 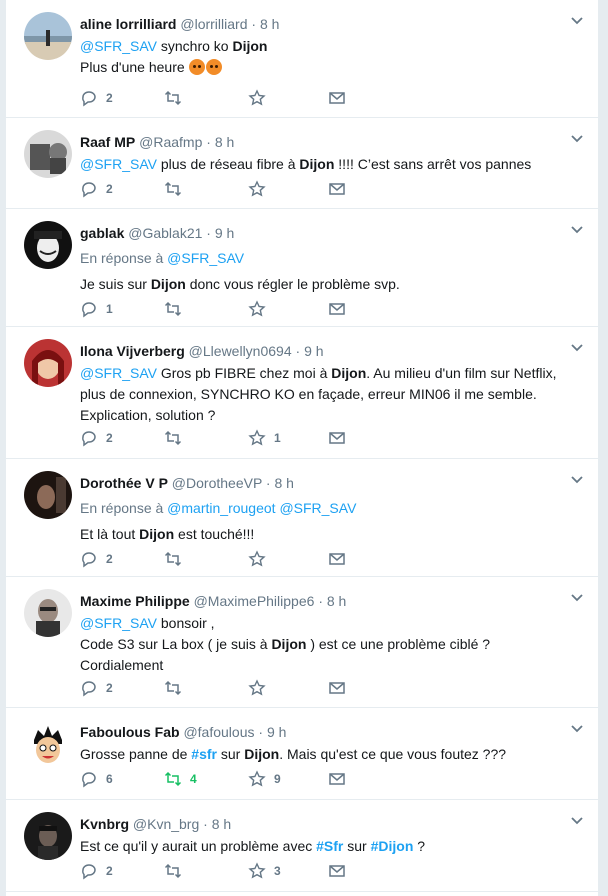 I want to click on username: @Llewellyn0694, so click(x=240, y=351).